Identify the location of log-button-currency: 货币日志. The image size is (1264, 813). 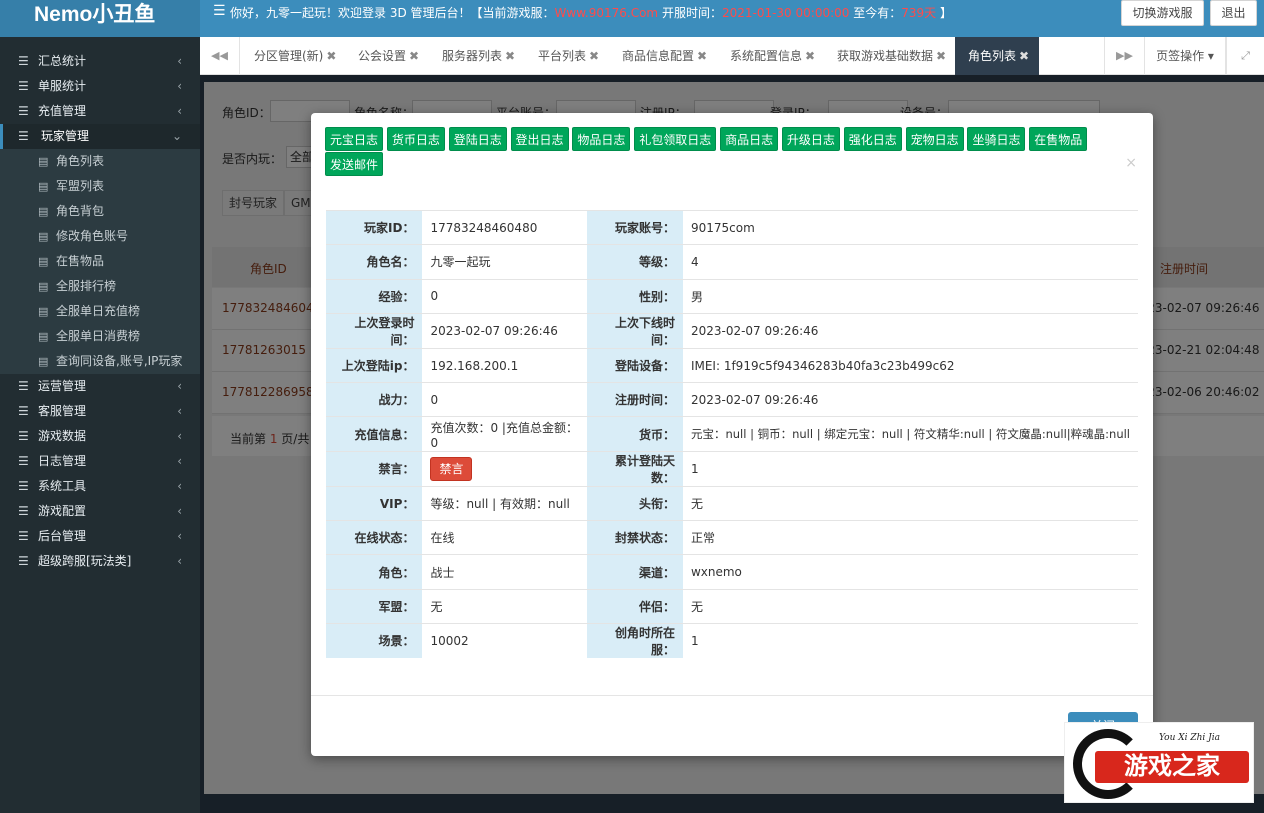
(415, 139).